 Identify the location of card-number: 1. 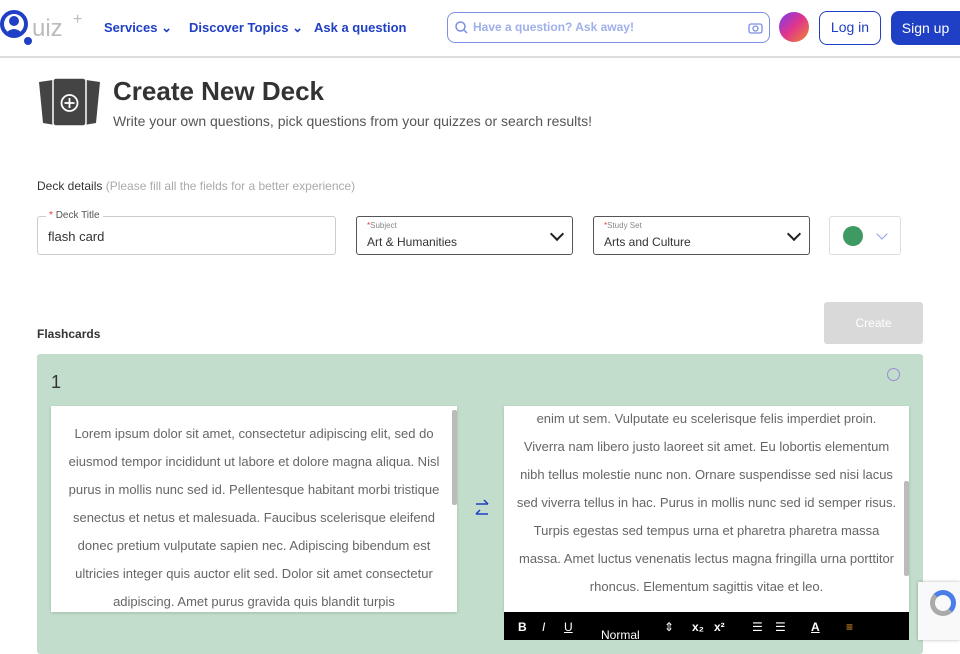
(56, 382).